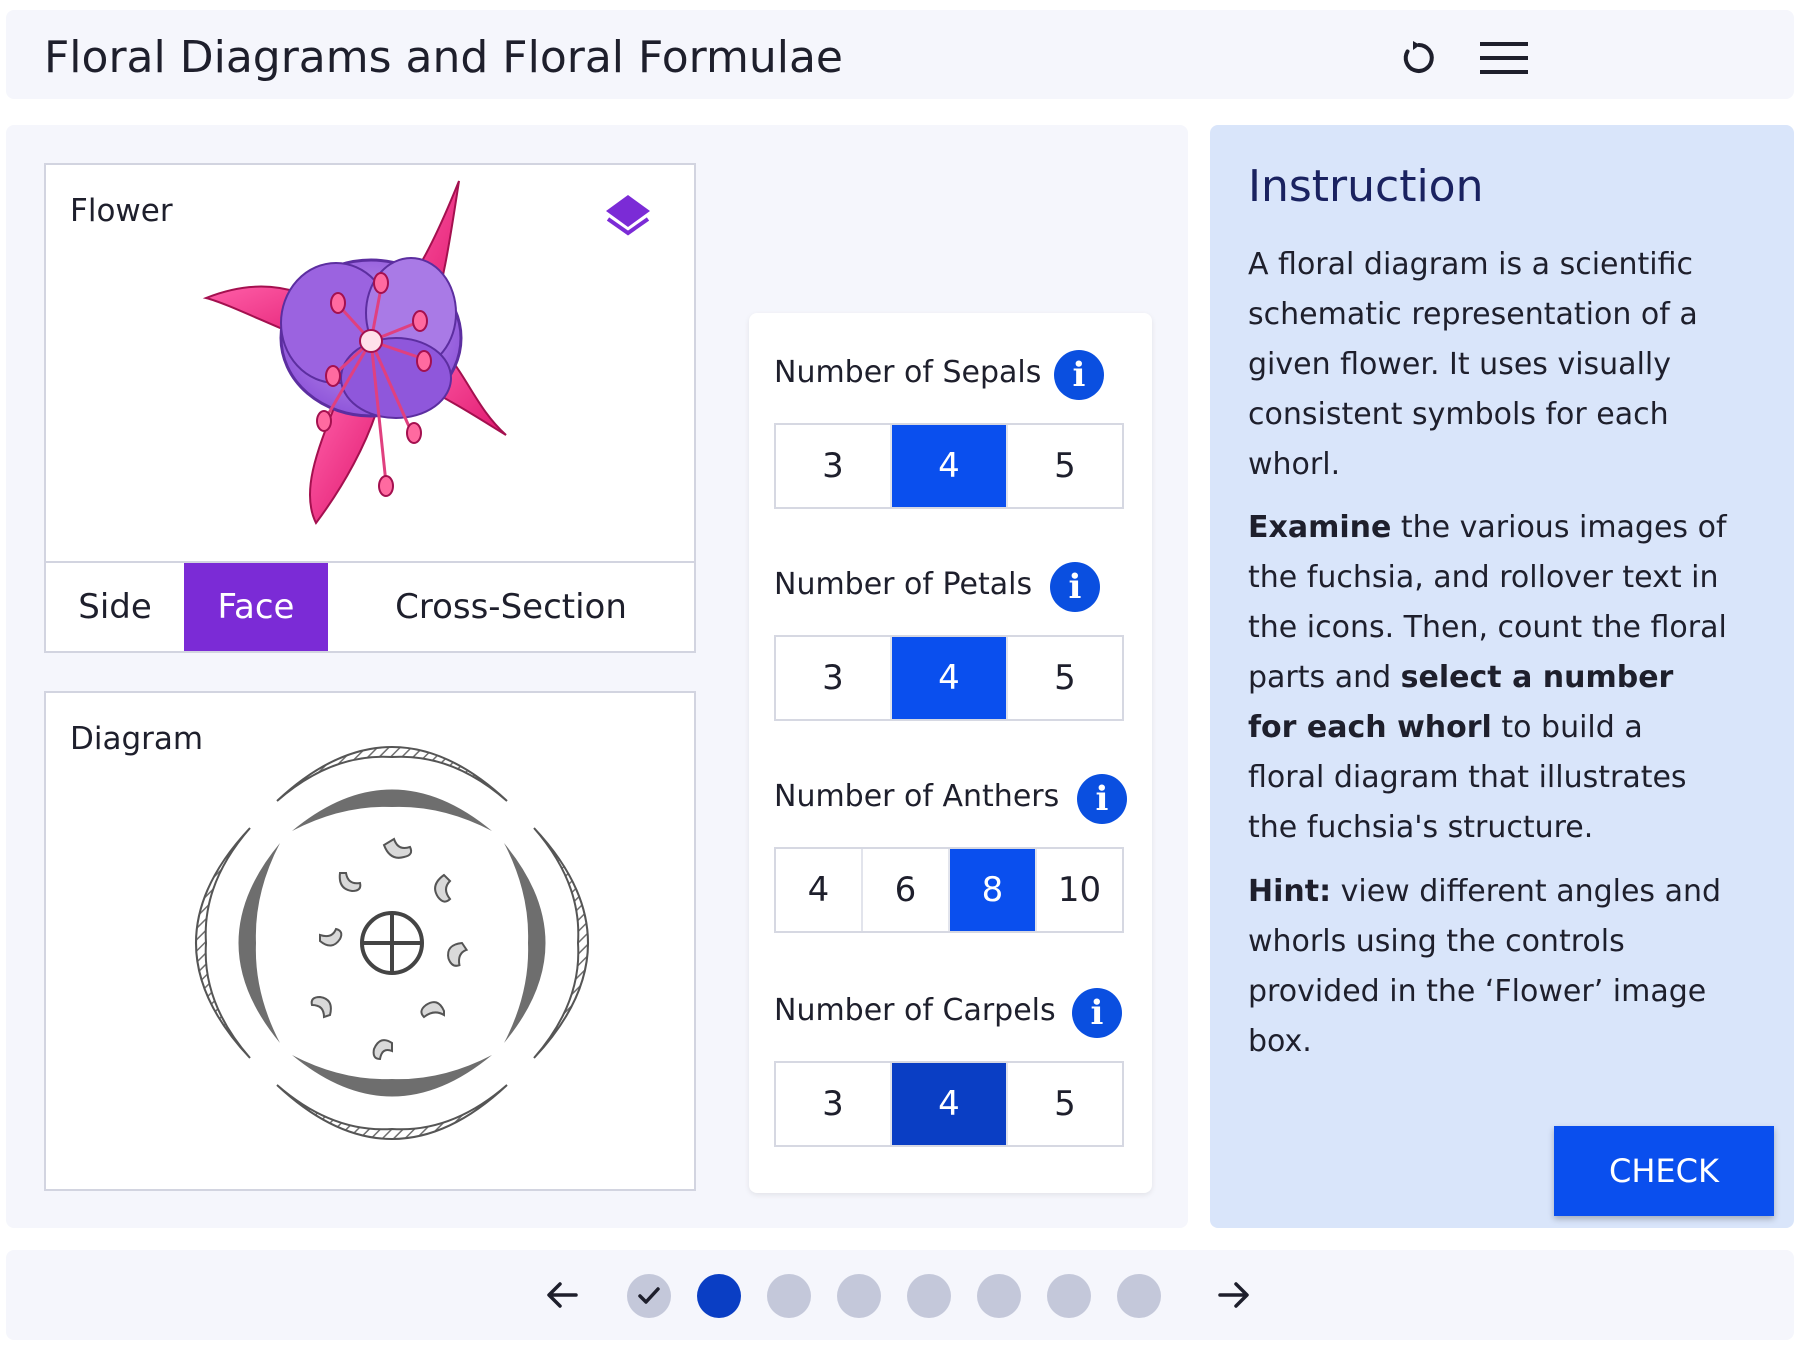 The width and height of the screenshot is (1800, 1350). I want to click on flower-label: Flower, so click(121, 211).